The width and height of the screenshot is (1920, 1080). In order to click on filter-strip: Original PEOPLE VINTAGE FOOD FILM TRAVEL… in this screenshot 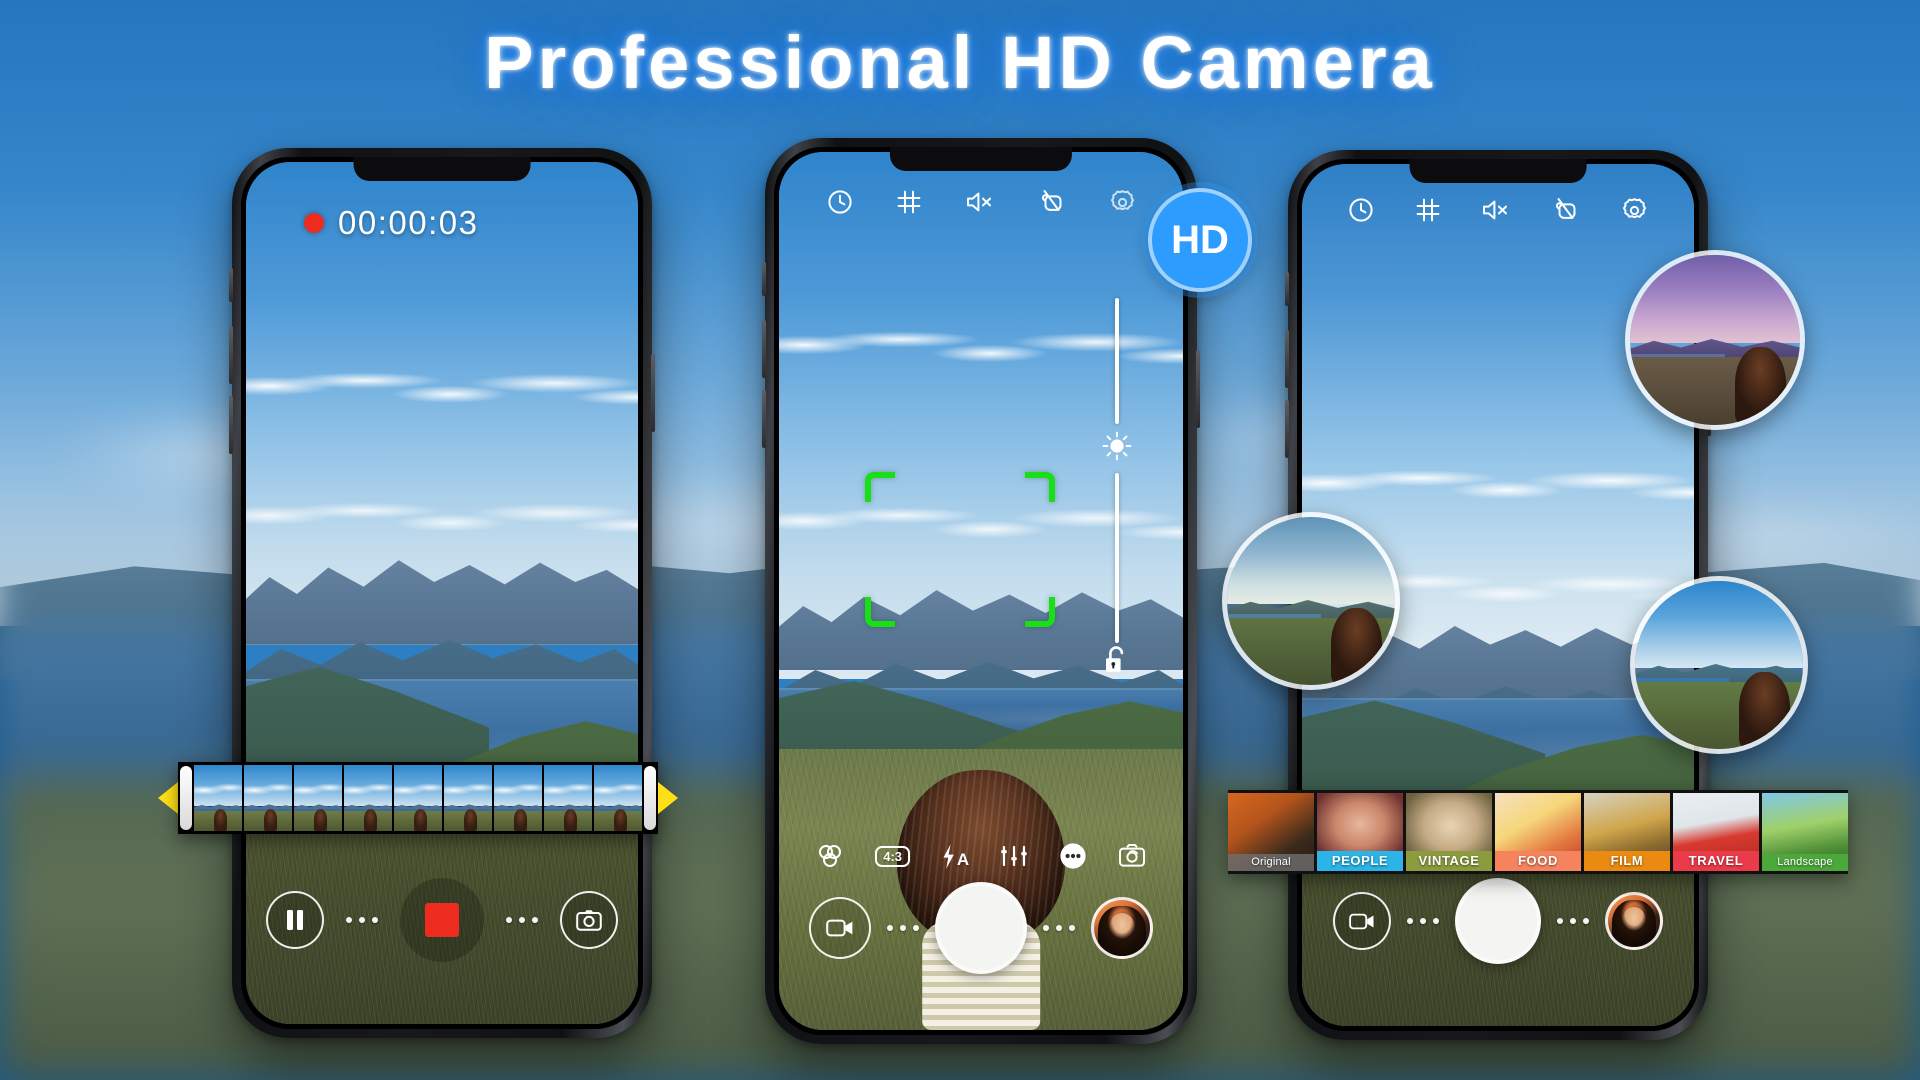, I will do `click(1538, 832)`.